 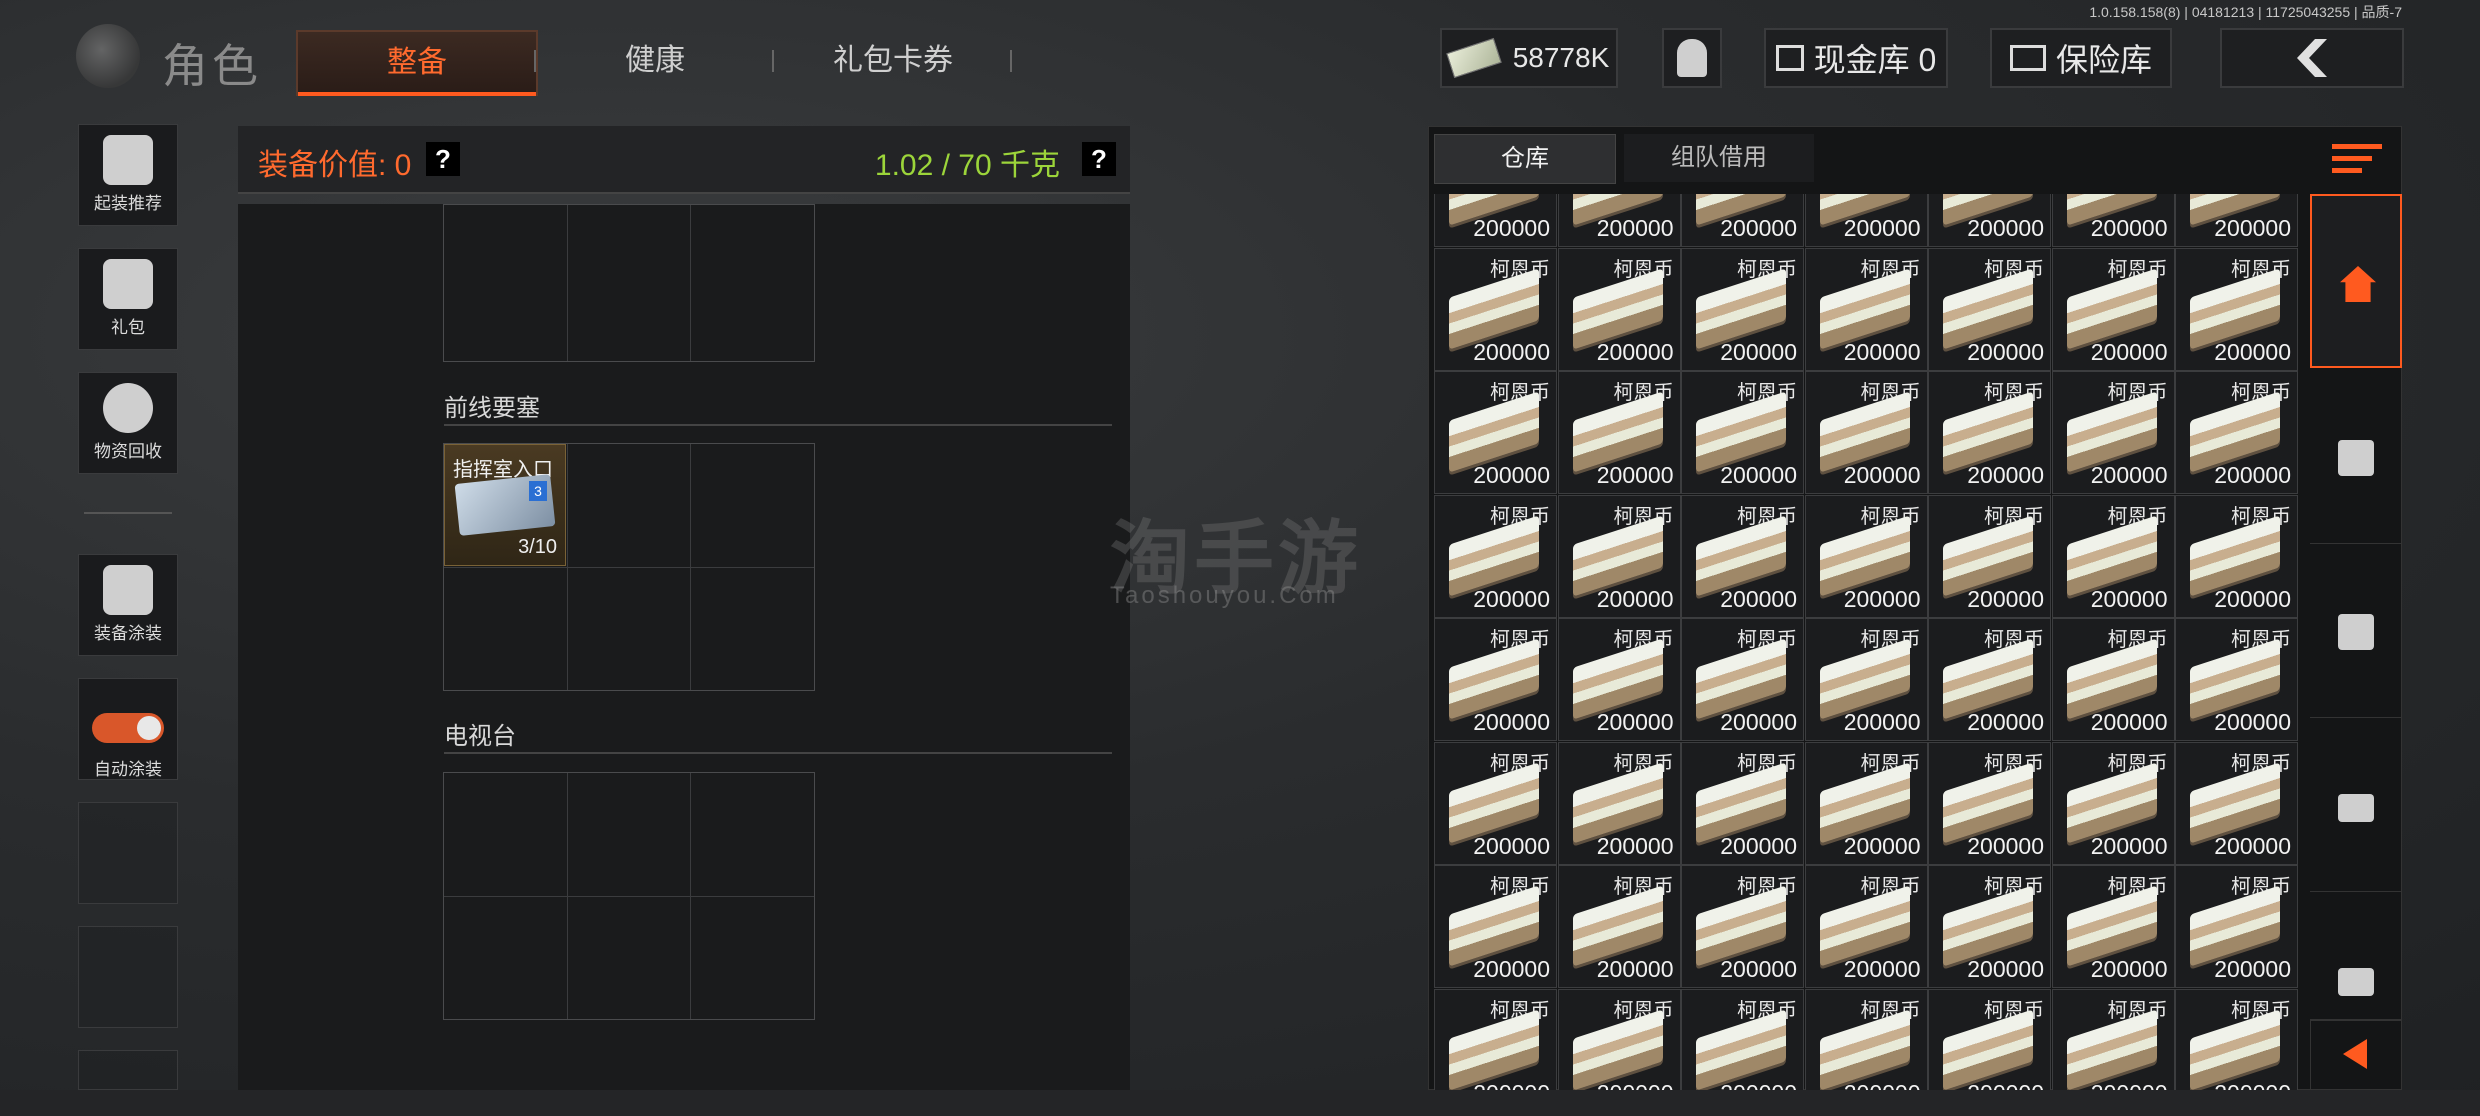 What do you see at coordinates (505, 505) in the screenshot?
I see `key-card-item: 指挥室入口 3 3/10` at bounding box center [505, 505].